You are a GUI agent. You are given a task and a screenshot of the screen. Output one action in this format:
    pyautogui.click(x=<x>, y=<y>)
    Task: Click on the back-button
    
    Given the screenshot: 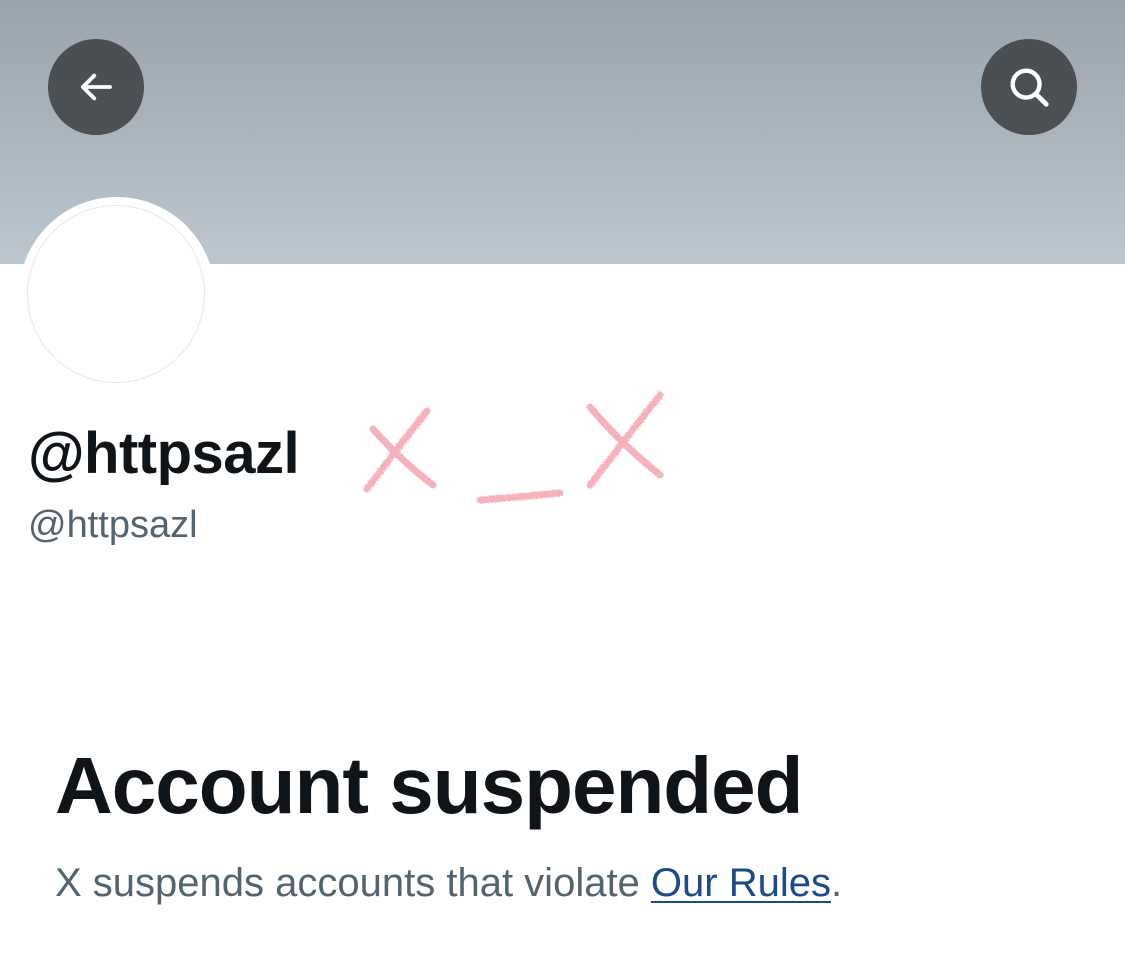 What is the action you would take?
    pyautogui.click(x=96, y=87)
    